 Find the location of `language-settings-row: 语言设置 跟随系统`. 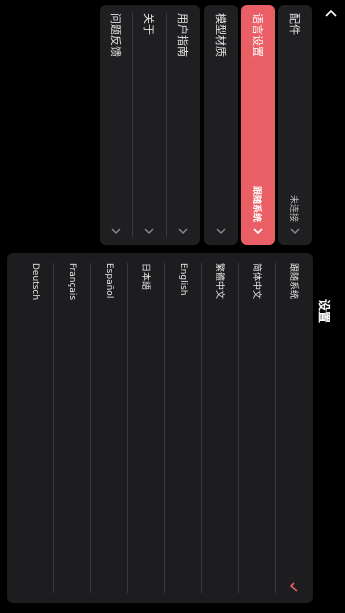

language-settings-row: 语言设置 跟随系统 is located at coordinates (258, 125).